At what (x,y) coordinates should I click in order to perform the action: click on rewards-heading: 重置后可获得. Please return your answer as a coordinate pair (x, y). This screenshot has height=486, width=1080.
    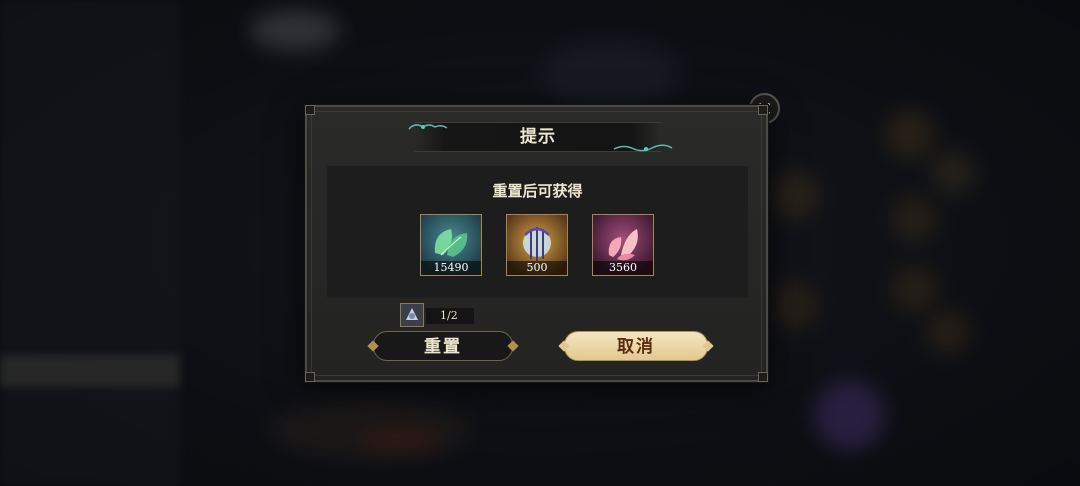
    Looking at the image, I should click on (537, 191).